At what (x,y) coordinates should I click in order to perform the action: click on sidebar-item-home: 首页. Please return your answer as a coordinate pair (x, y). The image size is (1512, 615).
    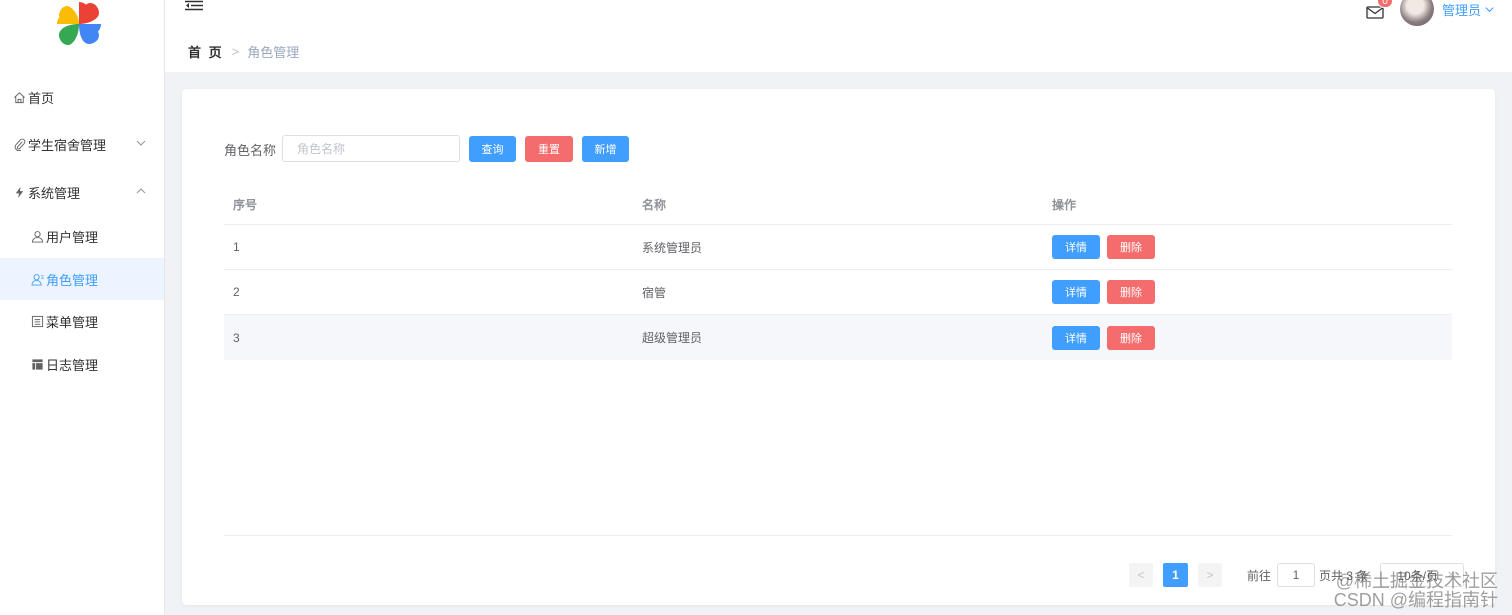
    Looking at the image, I should click on (82, 97).